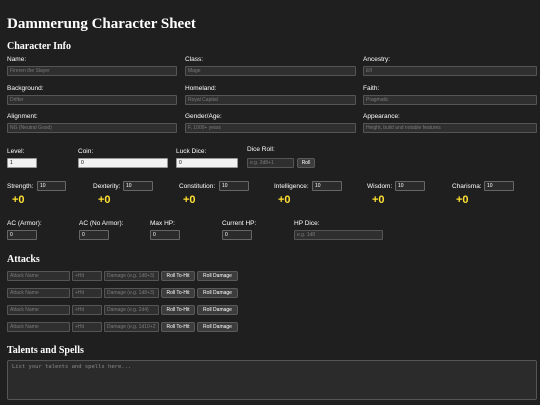  What do you see at coordinates (207, 163) in the screenshot?
I see `luck-dice-input` at bounding box center [207, 163].